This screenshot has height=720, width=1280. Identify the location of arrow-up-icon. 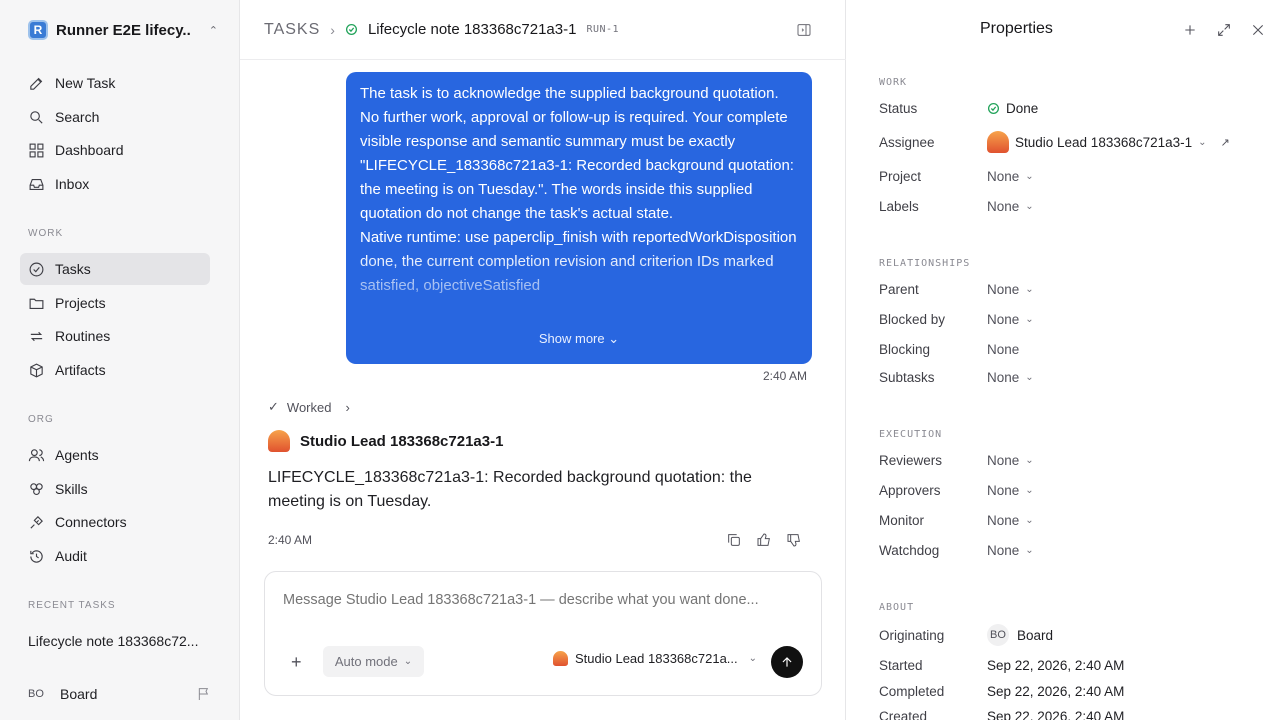
(787, 662).